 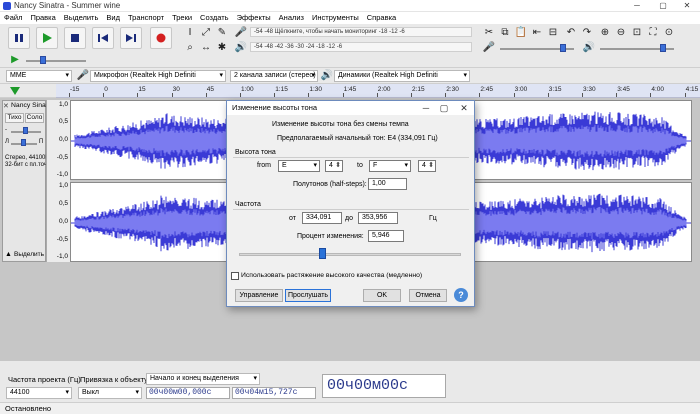 What do you see at coordinates (384, 386) in the screenshot?
I see `audio-position-display: 00ч00м00с` at bounding box center [384, 386].